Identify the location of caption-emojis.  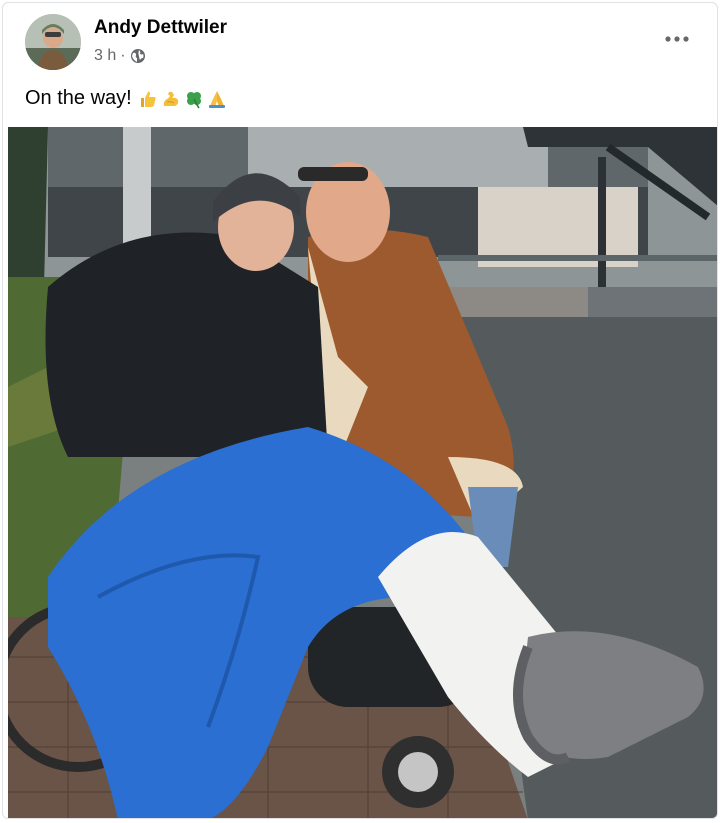
(182, 99).